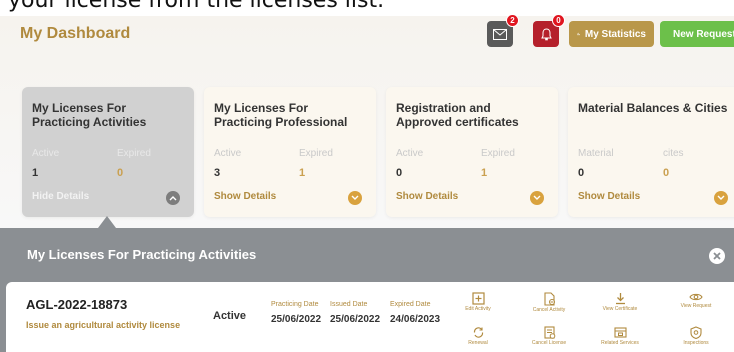  I want to click on bar-chart-icon, so click(578, 34).